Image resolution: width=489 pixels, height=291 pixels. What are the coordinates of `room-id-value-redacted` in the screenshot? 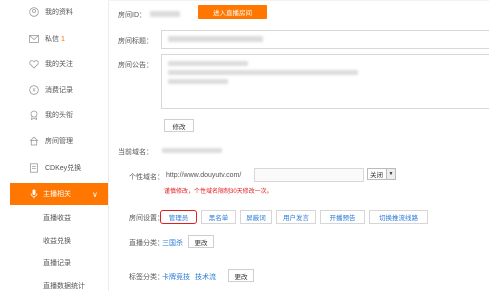 It's located at (165, 14).